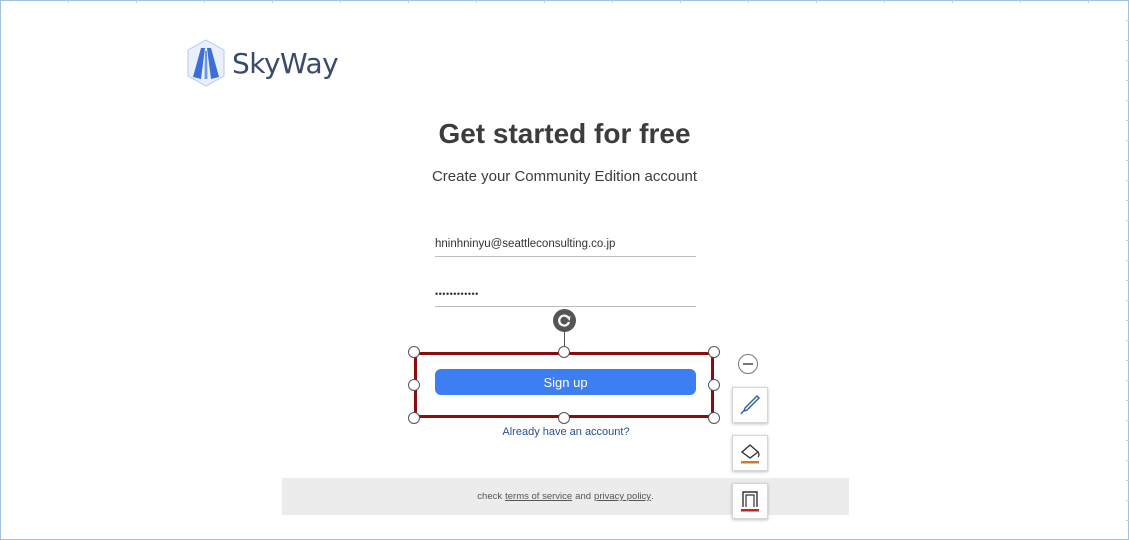  Describe the element at coordinates (490, 496) in the screenshot. I see `footer-prefix: check` at that location.